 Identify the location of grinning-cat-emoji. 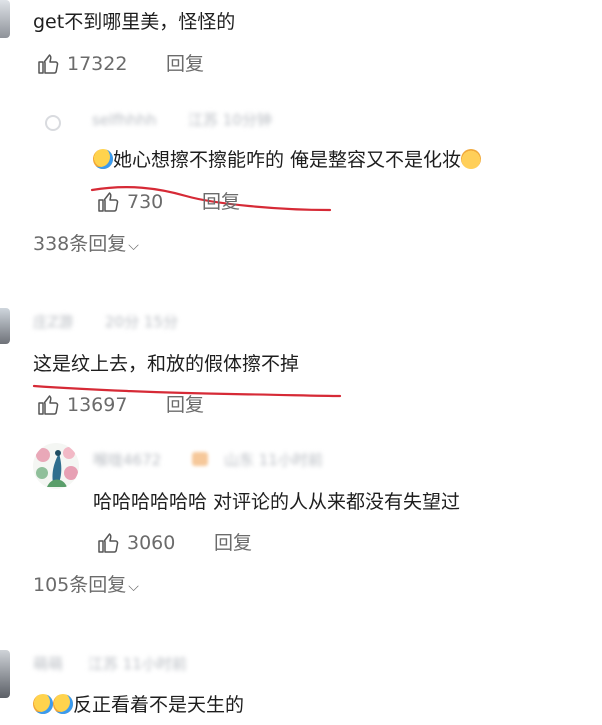
(471, 159).